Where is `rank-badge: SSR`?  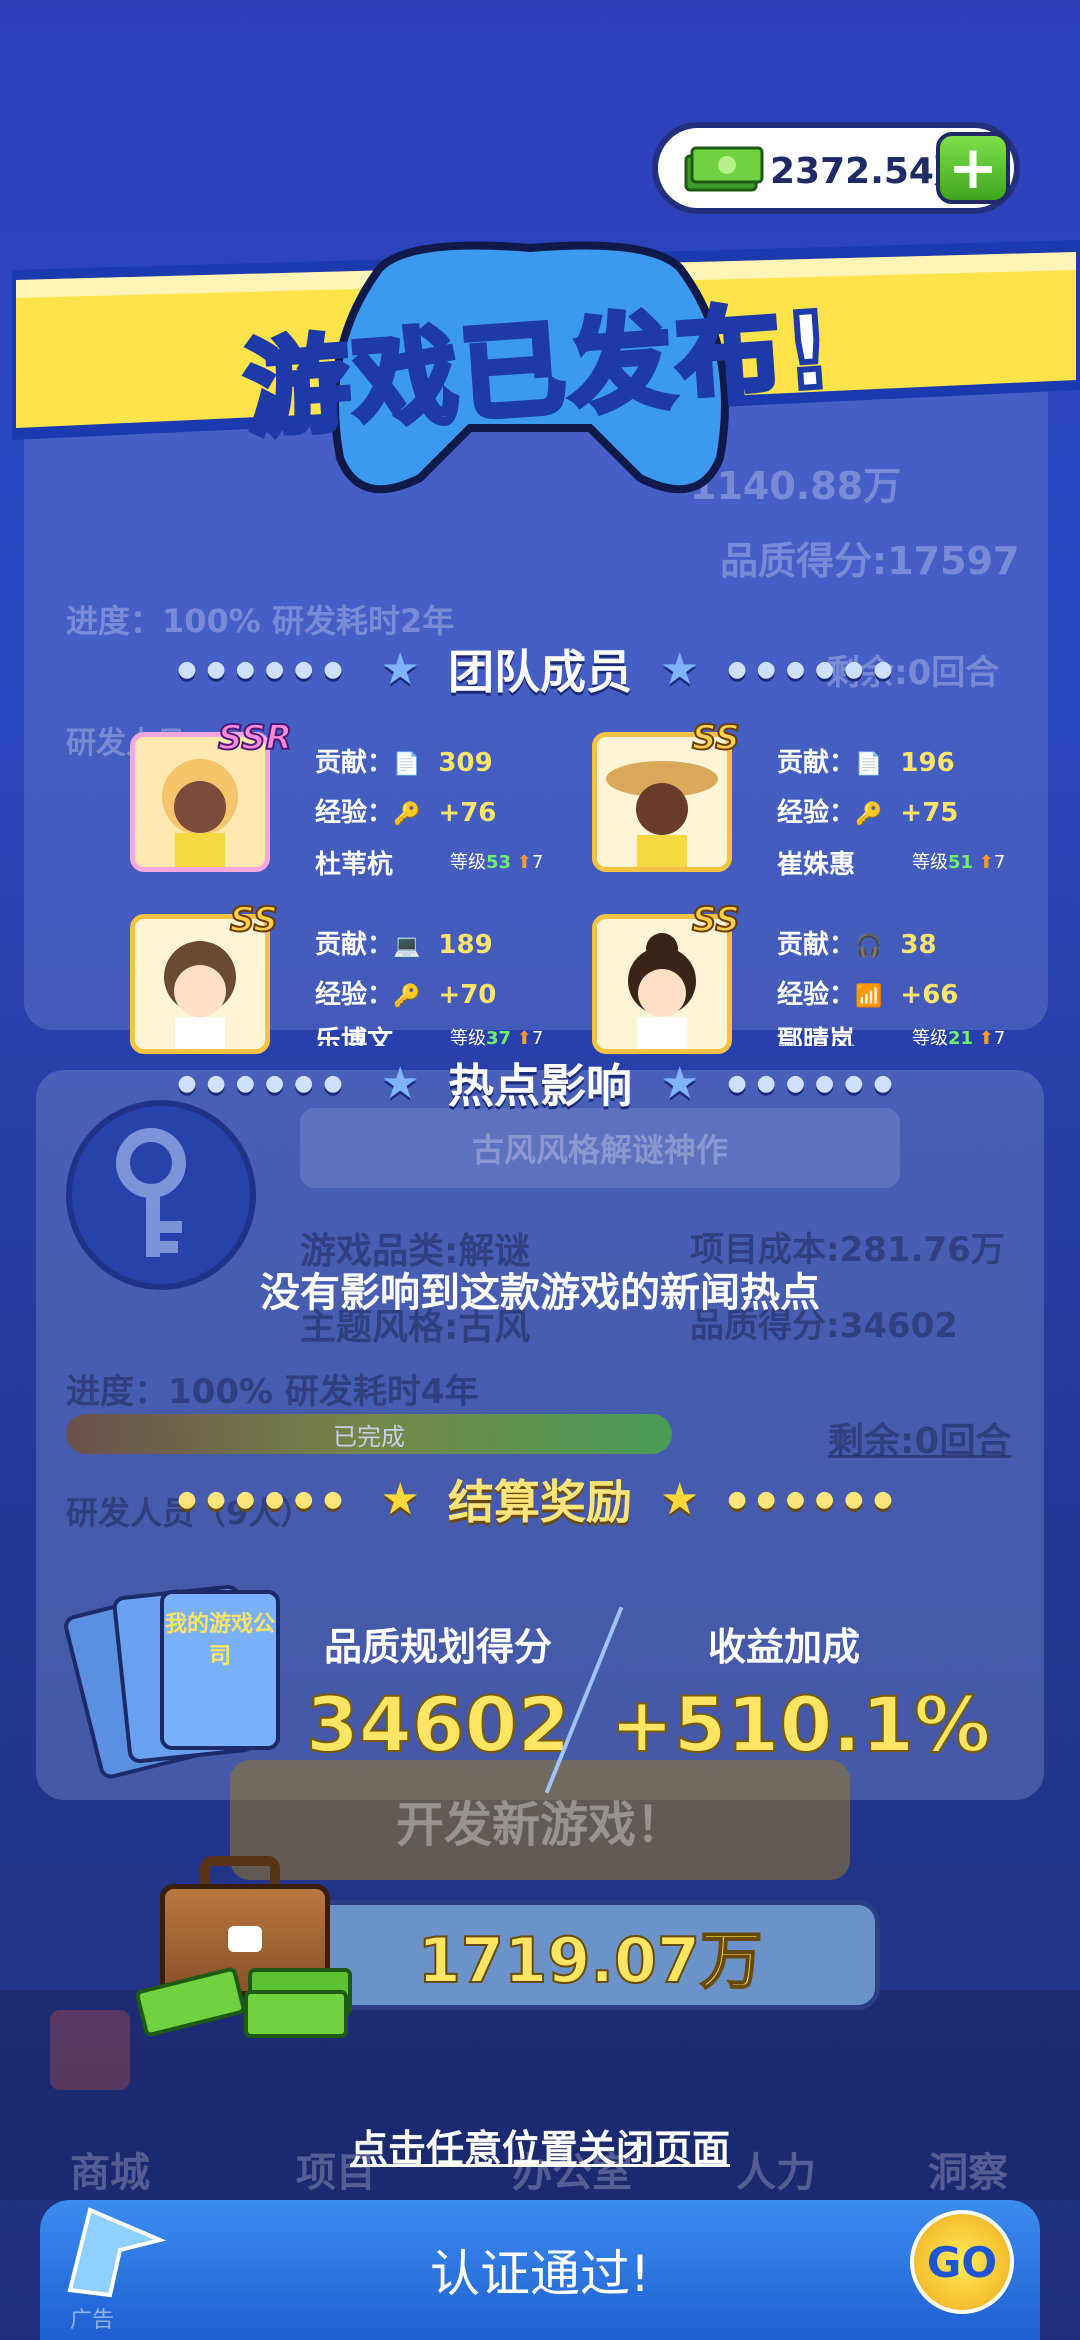
rank-badge: SSR is located at coordinates (255, 738).